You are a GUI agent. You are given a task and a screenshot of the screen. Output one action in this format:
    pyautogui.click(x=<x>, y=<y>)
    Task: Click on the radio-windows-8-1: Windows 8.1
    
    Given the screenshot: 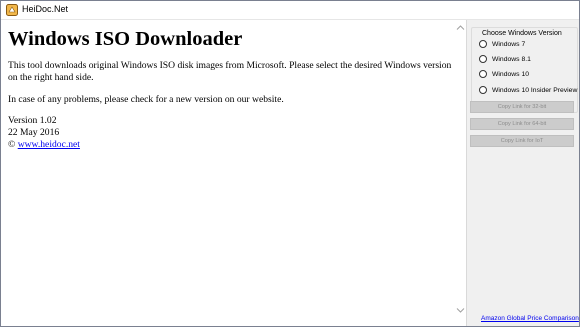 What is the action you would take?
    pyautogui.click(x=505, y=59)
    